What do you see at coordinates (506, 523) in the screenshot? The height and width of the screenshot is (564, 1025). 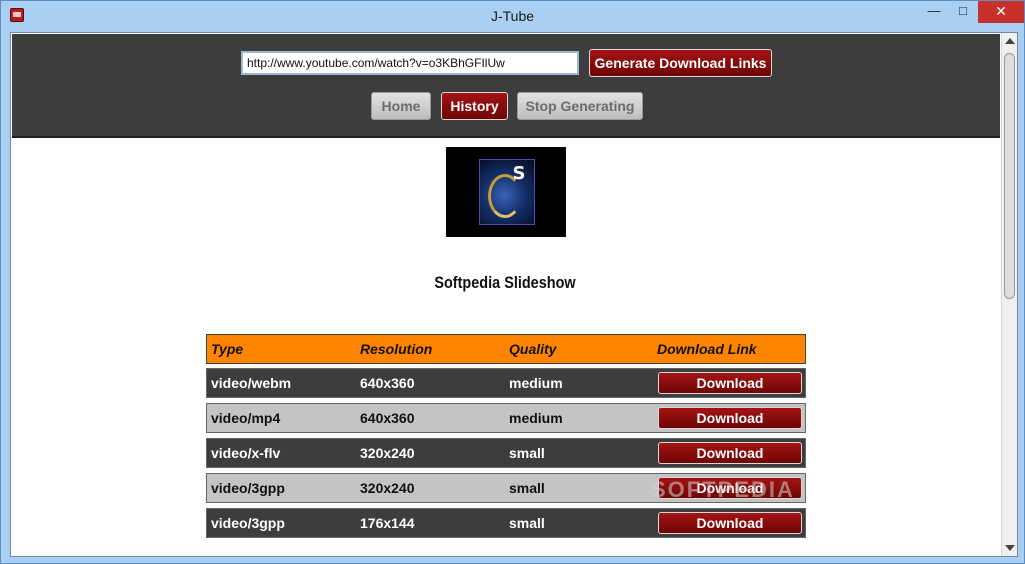 I see `table-row: video/3gpp 176x144 small Download` at bounding box center [506, 523].